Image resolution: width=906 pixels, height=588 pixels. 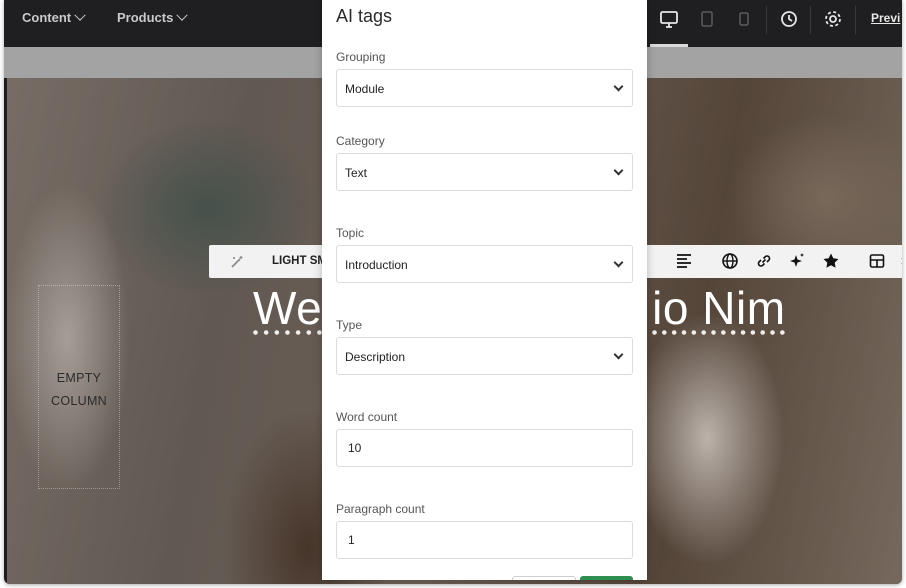 What do you see at coordinates (79, 387) in the screenshot?
I see `empty-column-placeholder: EMPTY COLUMN` at bounding box center [79, 387].